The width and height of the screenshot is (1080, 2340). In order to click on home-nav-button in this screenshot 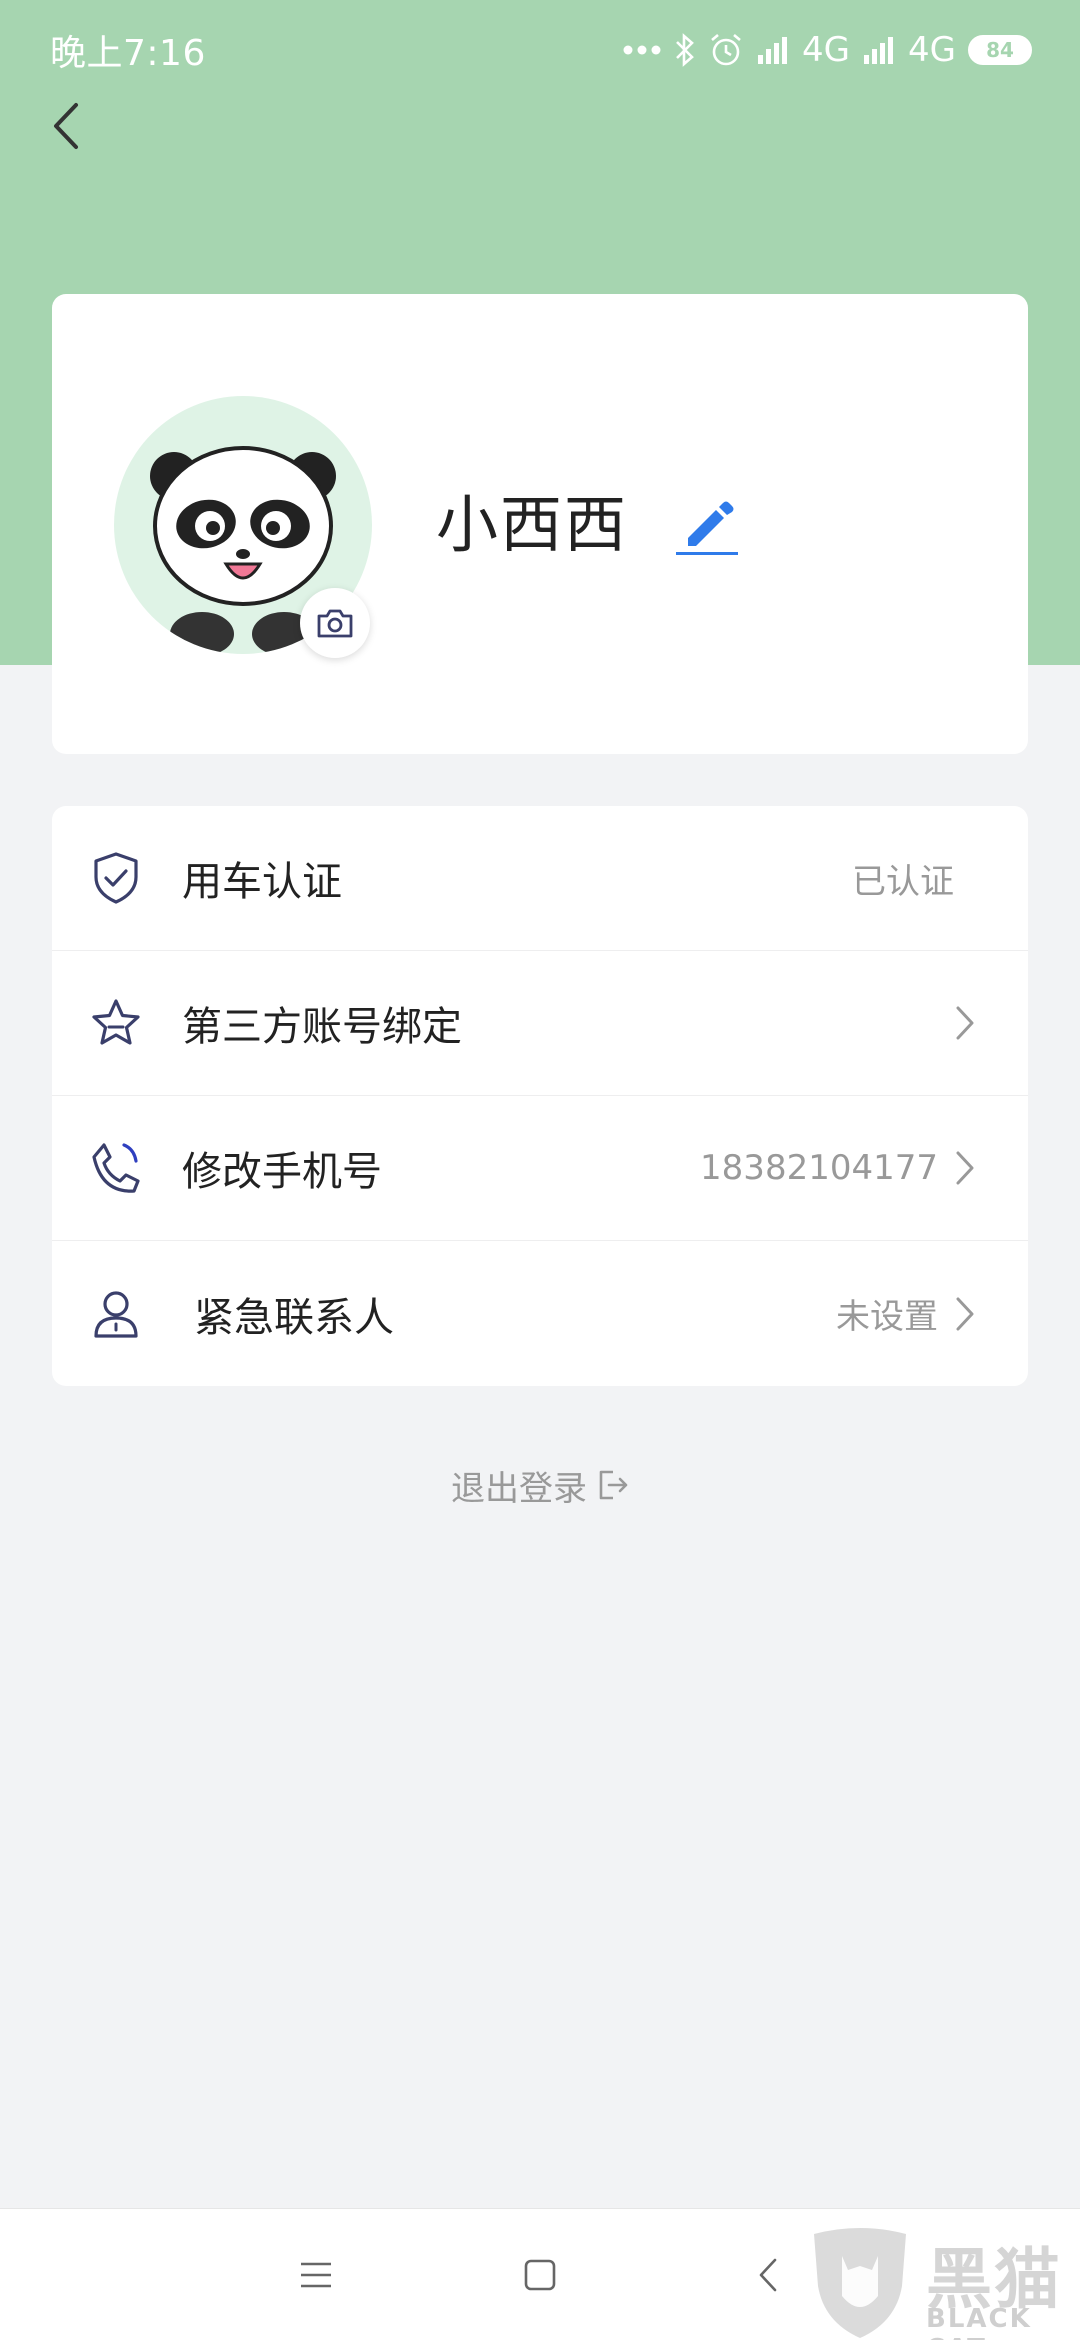, I will do `click(540, 2275)`.